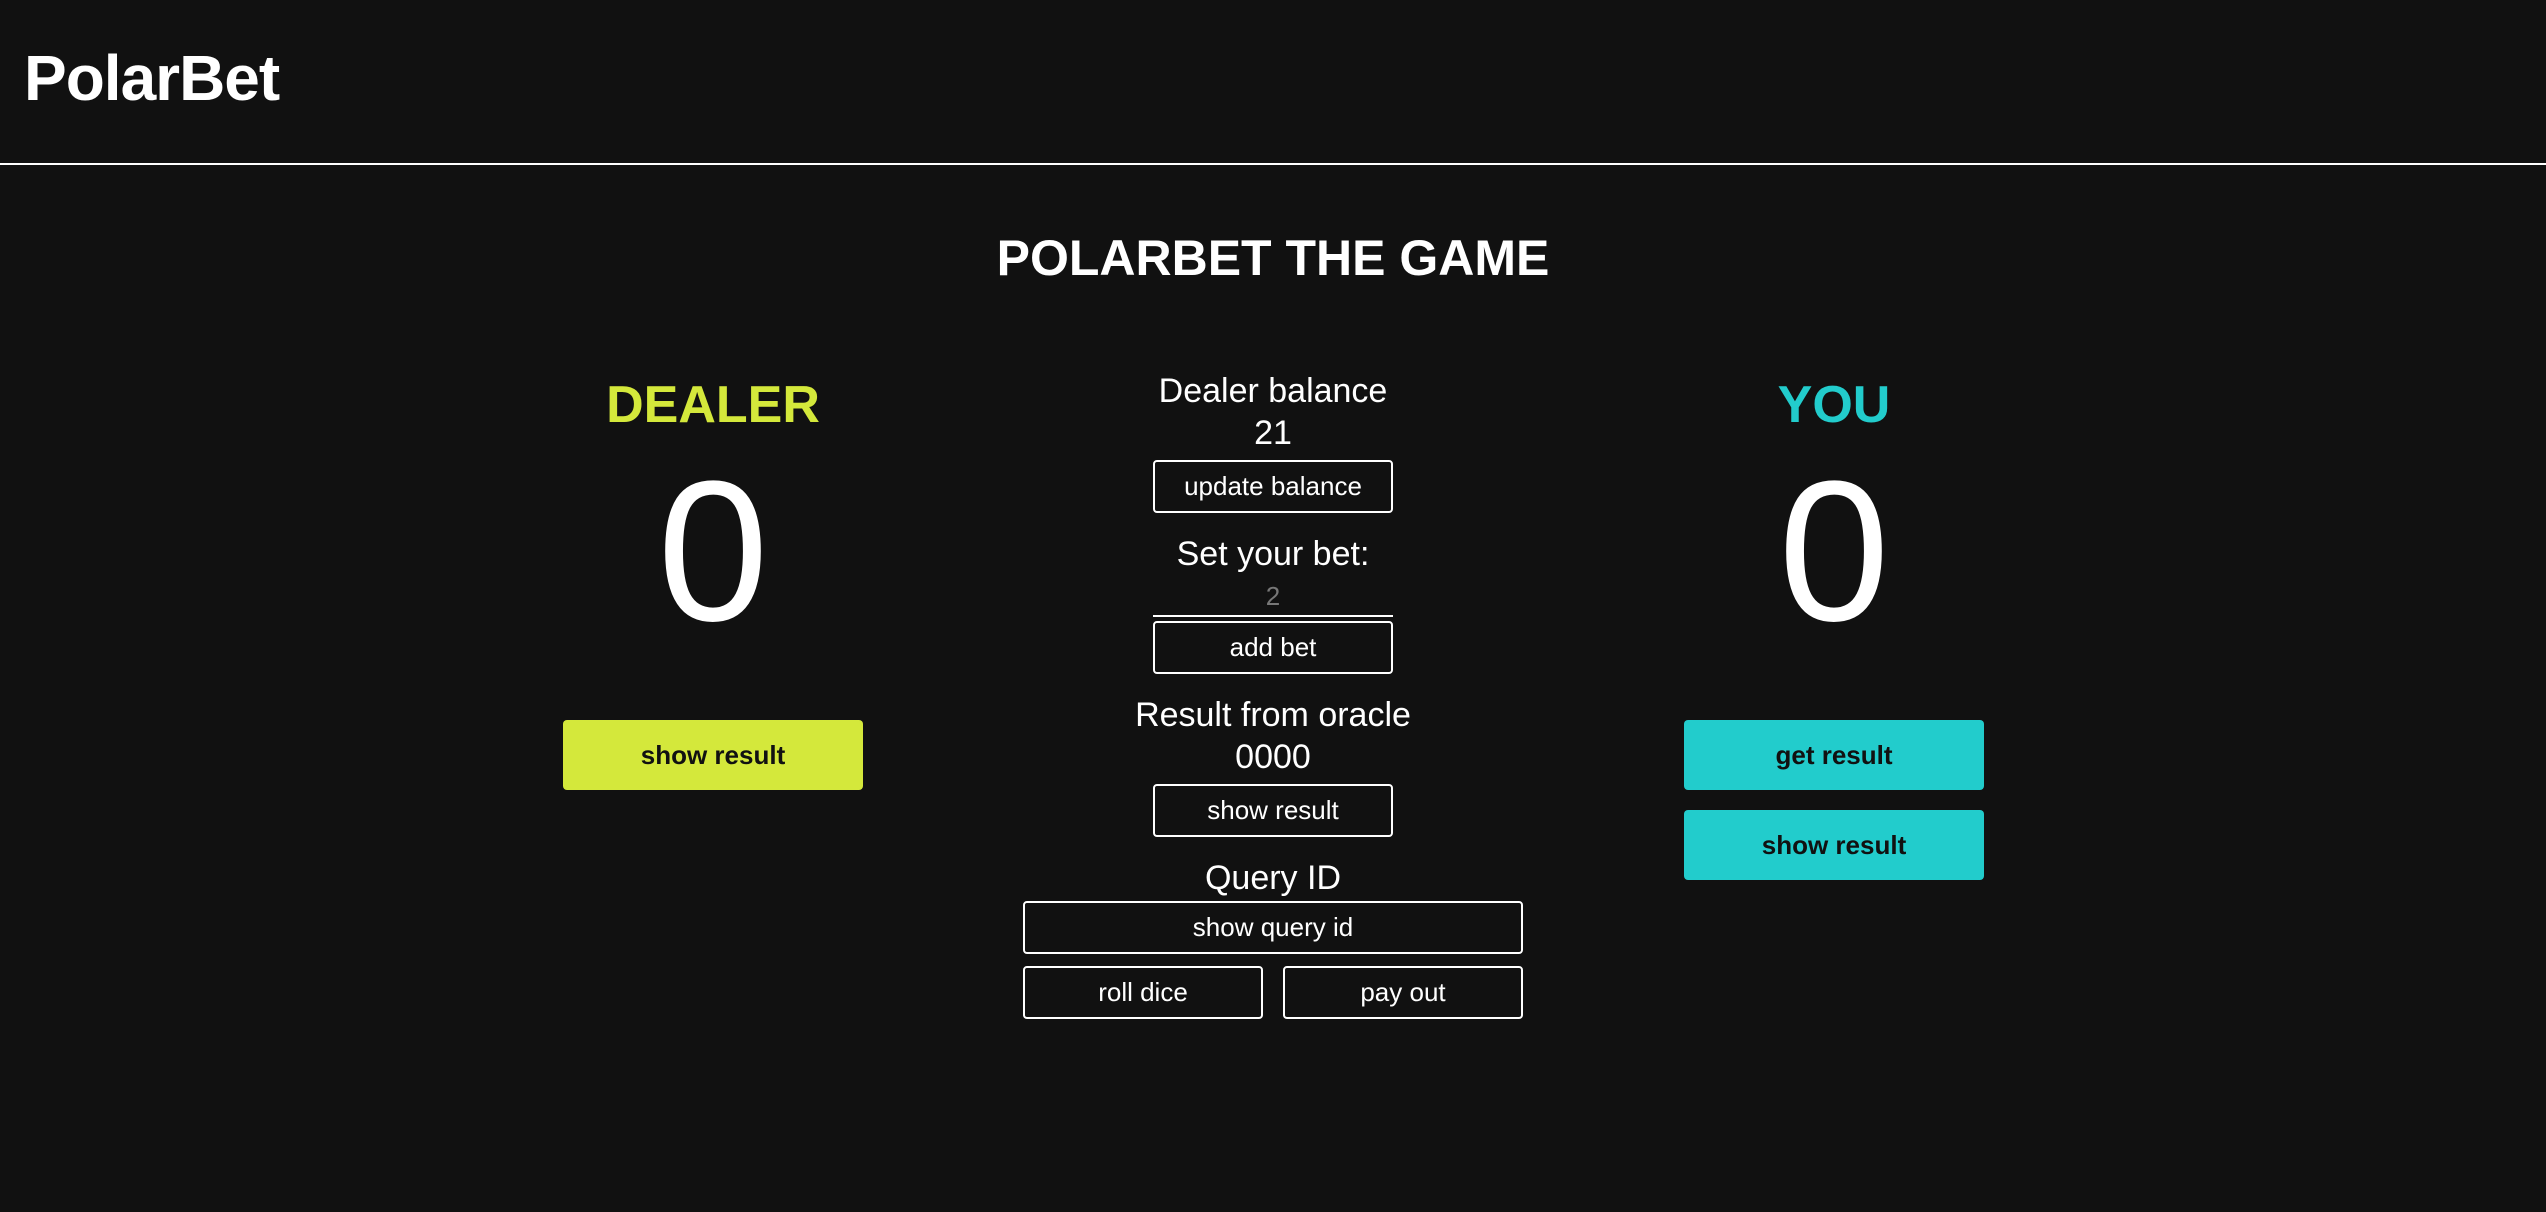 The height and width of the screenshot is (1212, 2546). Describe the element at coordinates (713, 405) in the screenshot. I see `dealer-heading: DEALER` at that location.